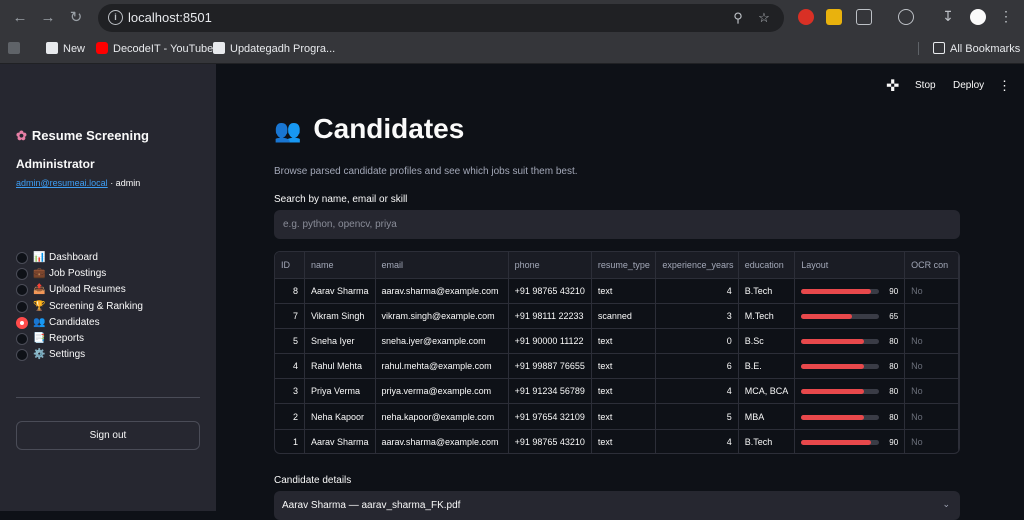 Image resolution: width=1024 pixels, height=520 pixels. Describe the element at coordinates (697, 366) in the screenshot. I see `cell-experience: 6` at that location.